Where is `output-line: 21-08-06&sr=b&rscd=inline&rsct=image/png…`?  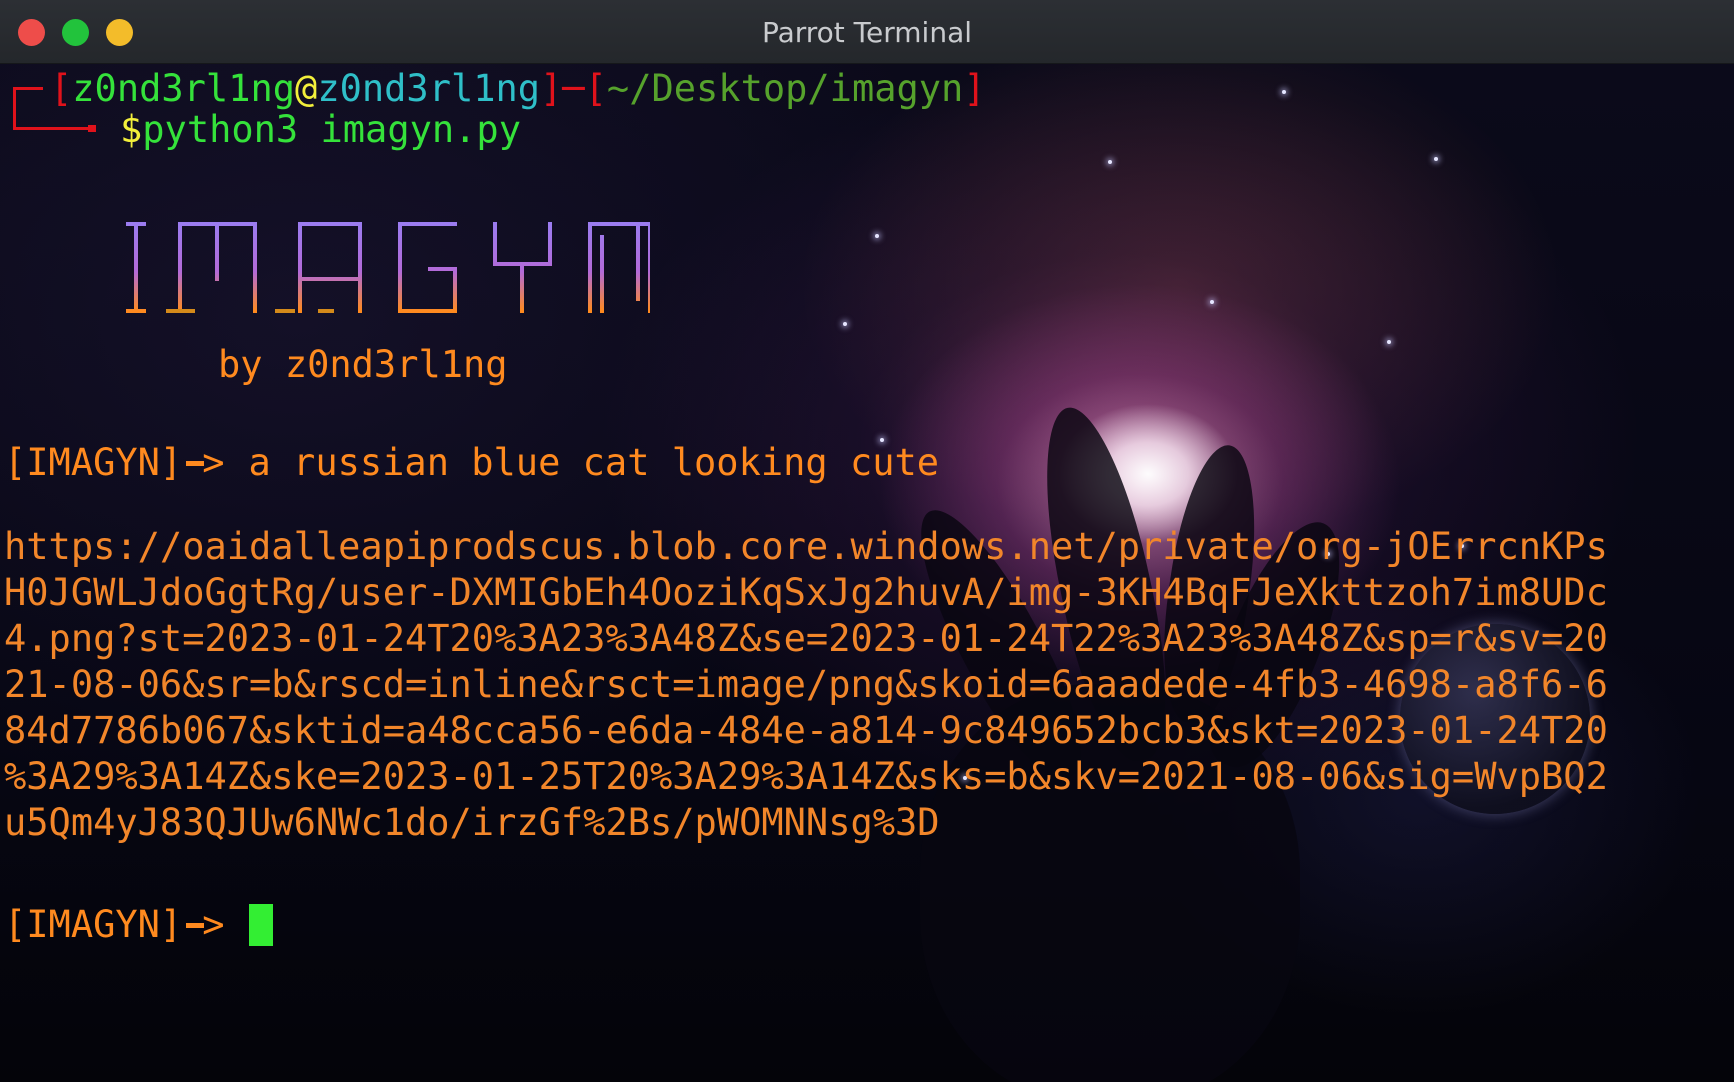
output-line: 21-08-06&sr=b&rscd=inline&rsct=image/png… is located at coordinates (806, 684).